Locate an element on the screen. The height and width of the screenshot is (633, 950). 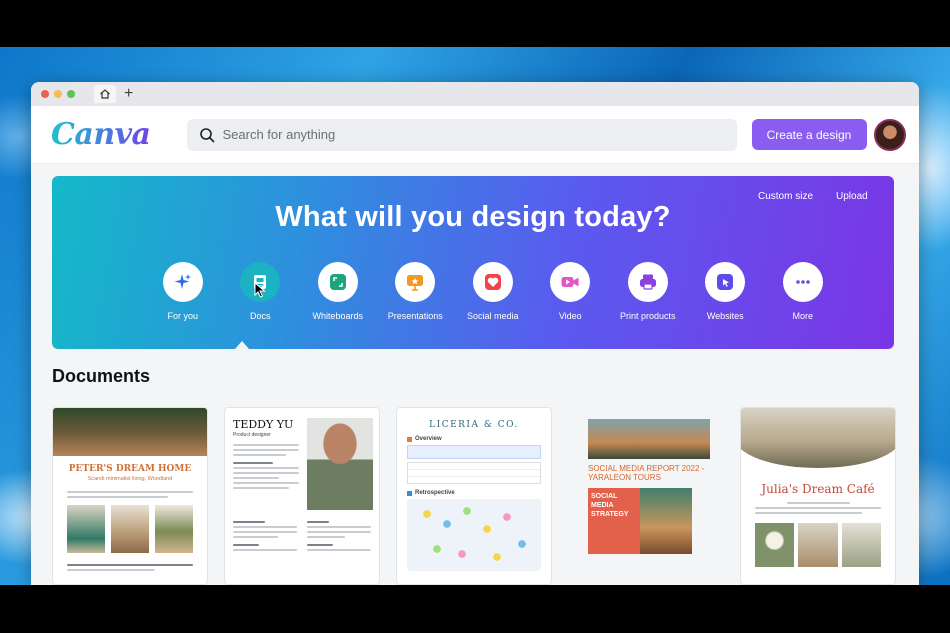
category-video: Video is located at coordinates (571, 291).